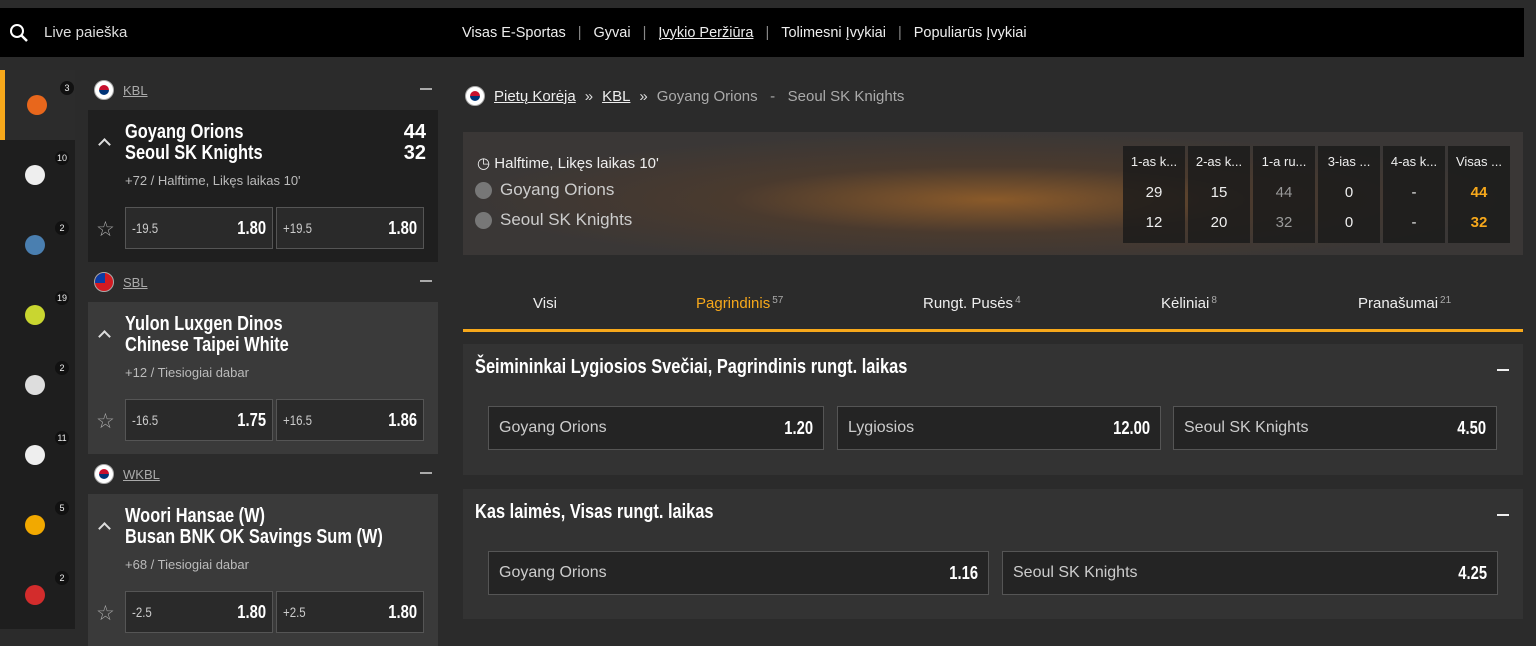  What do you see at coordinates (545, 303) in the screenshot?
I see `tab-visi: Visi` at bounding box center [545, 303].